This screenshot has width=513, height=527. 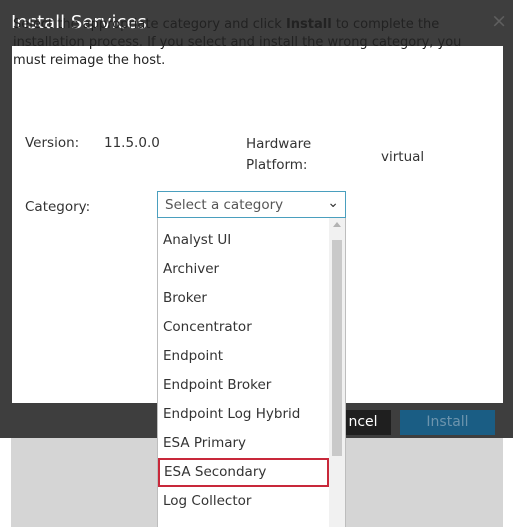 I want to click on option-endpoint: Endpoint, so click(x=243, y=356).